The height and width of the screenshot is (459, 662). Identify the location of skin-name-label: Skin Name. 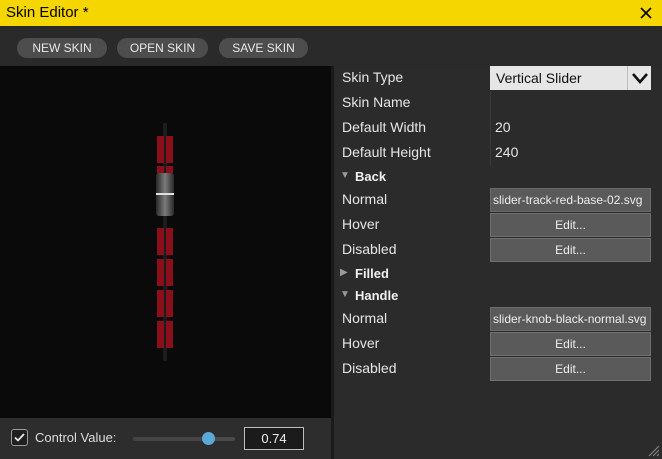
(376, 102).